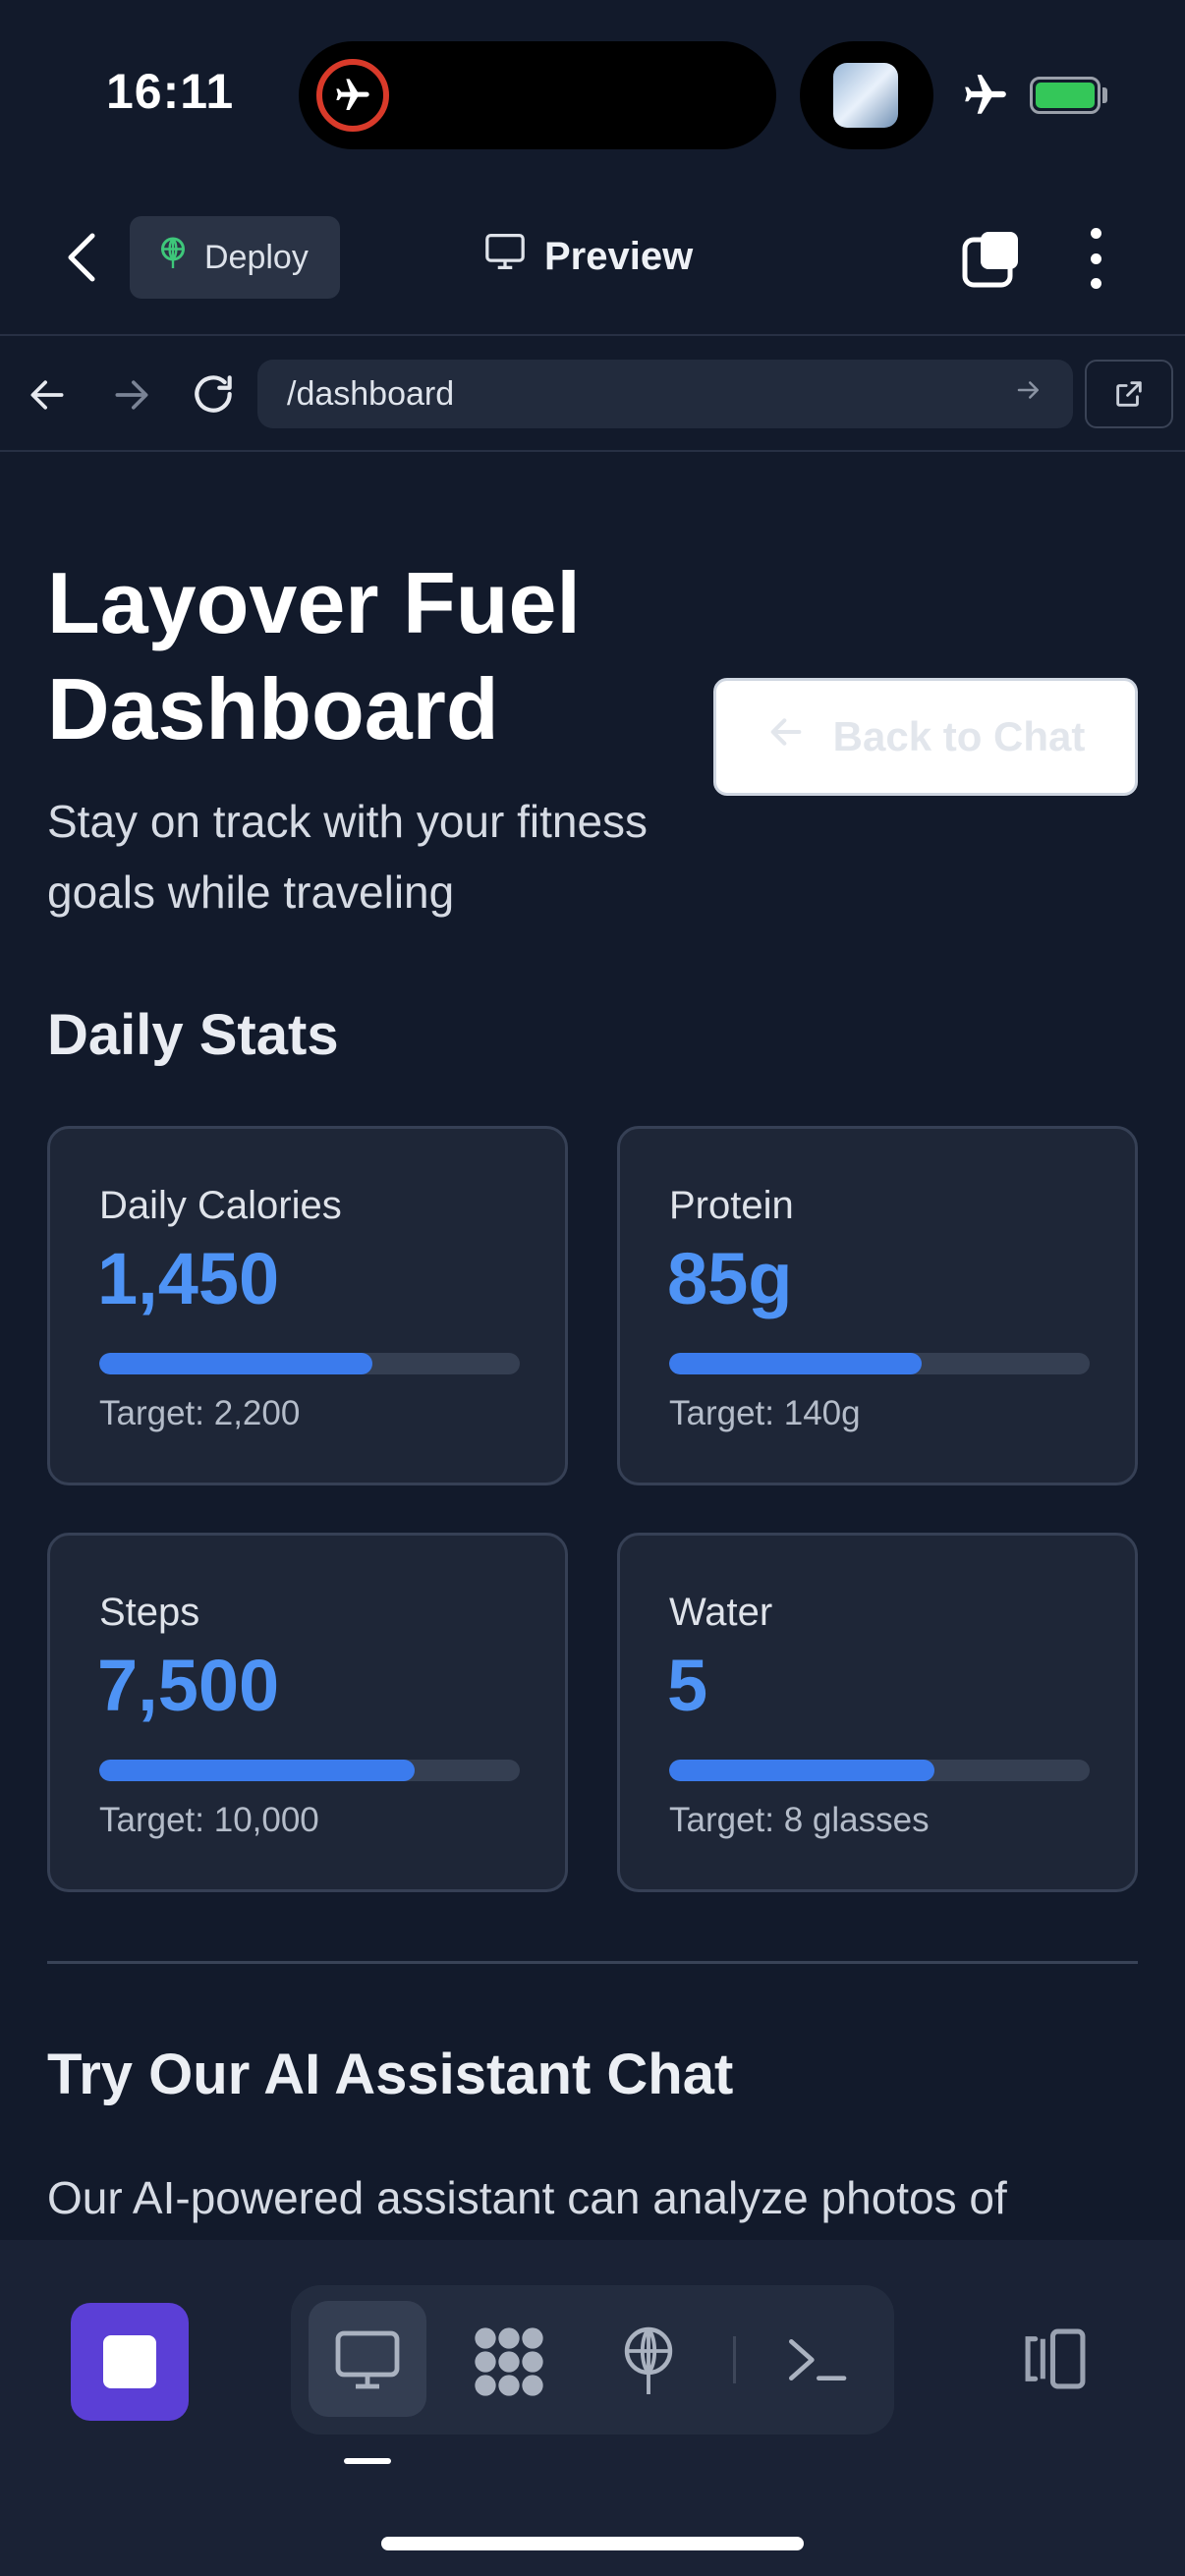 Image resolution: width=1185 pixels, height=2576 pixels. What do you see at coordinates (592, 1962) in the screenshot?
I see `section-divider` at bounding box center [592, 1962].